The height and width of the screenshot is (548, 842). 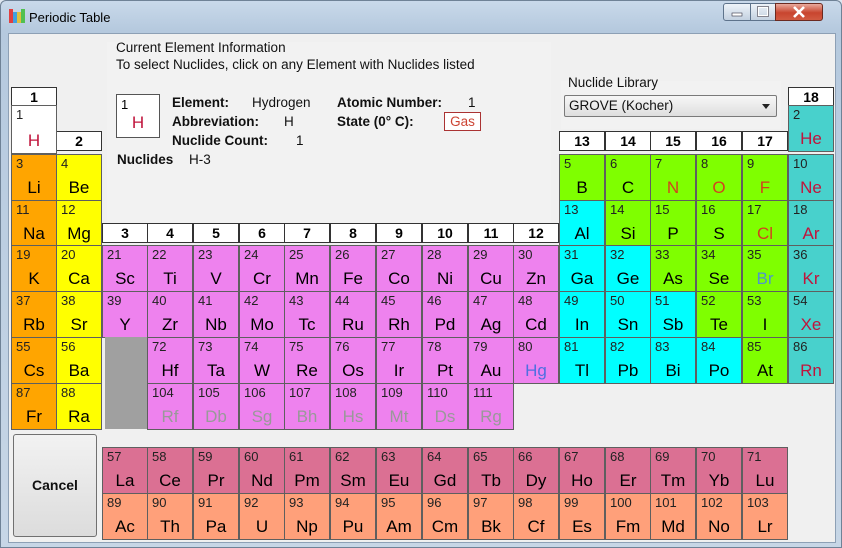 What do you see at coordinates (445, 516) in the screenshot?
I see `element-cell-cm: 96 Cm` at bounding box center [445, 516].